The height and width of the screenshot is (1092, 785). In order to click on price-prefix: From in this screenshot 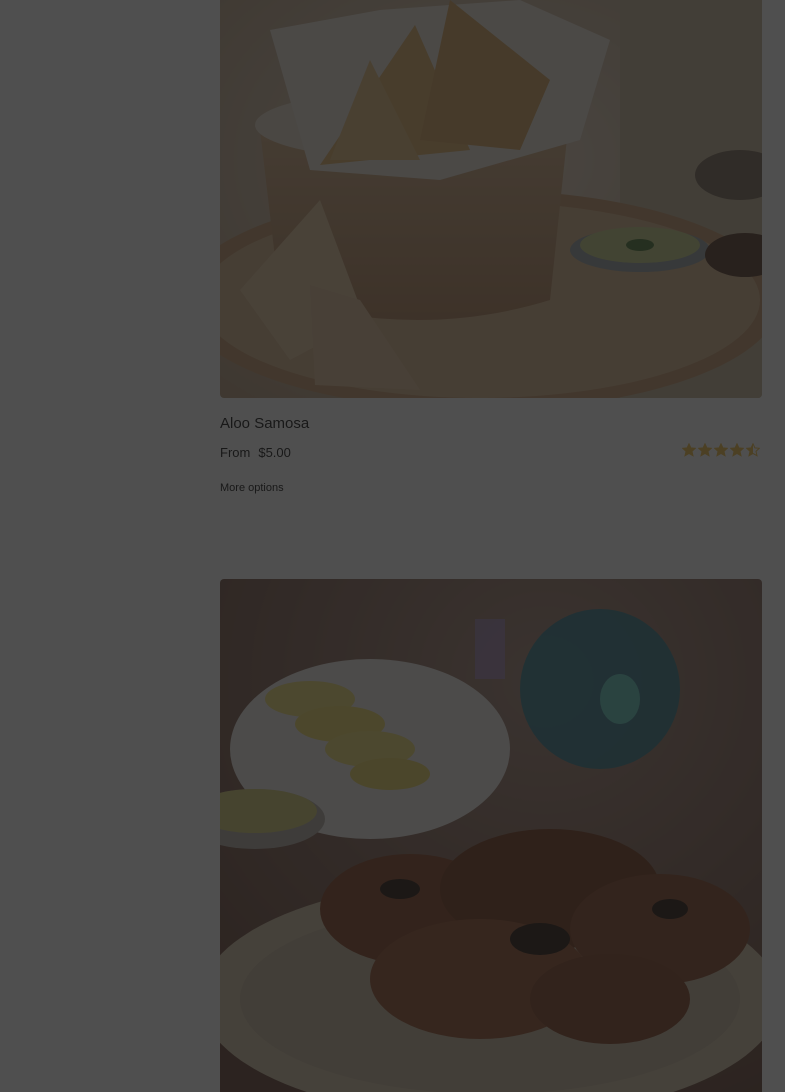, I will do `click(235, 452)`.